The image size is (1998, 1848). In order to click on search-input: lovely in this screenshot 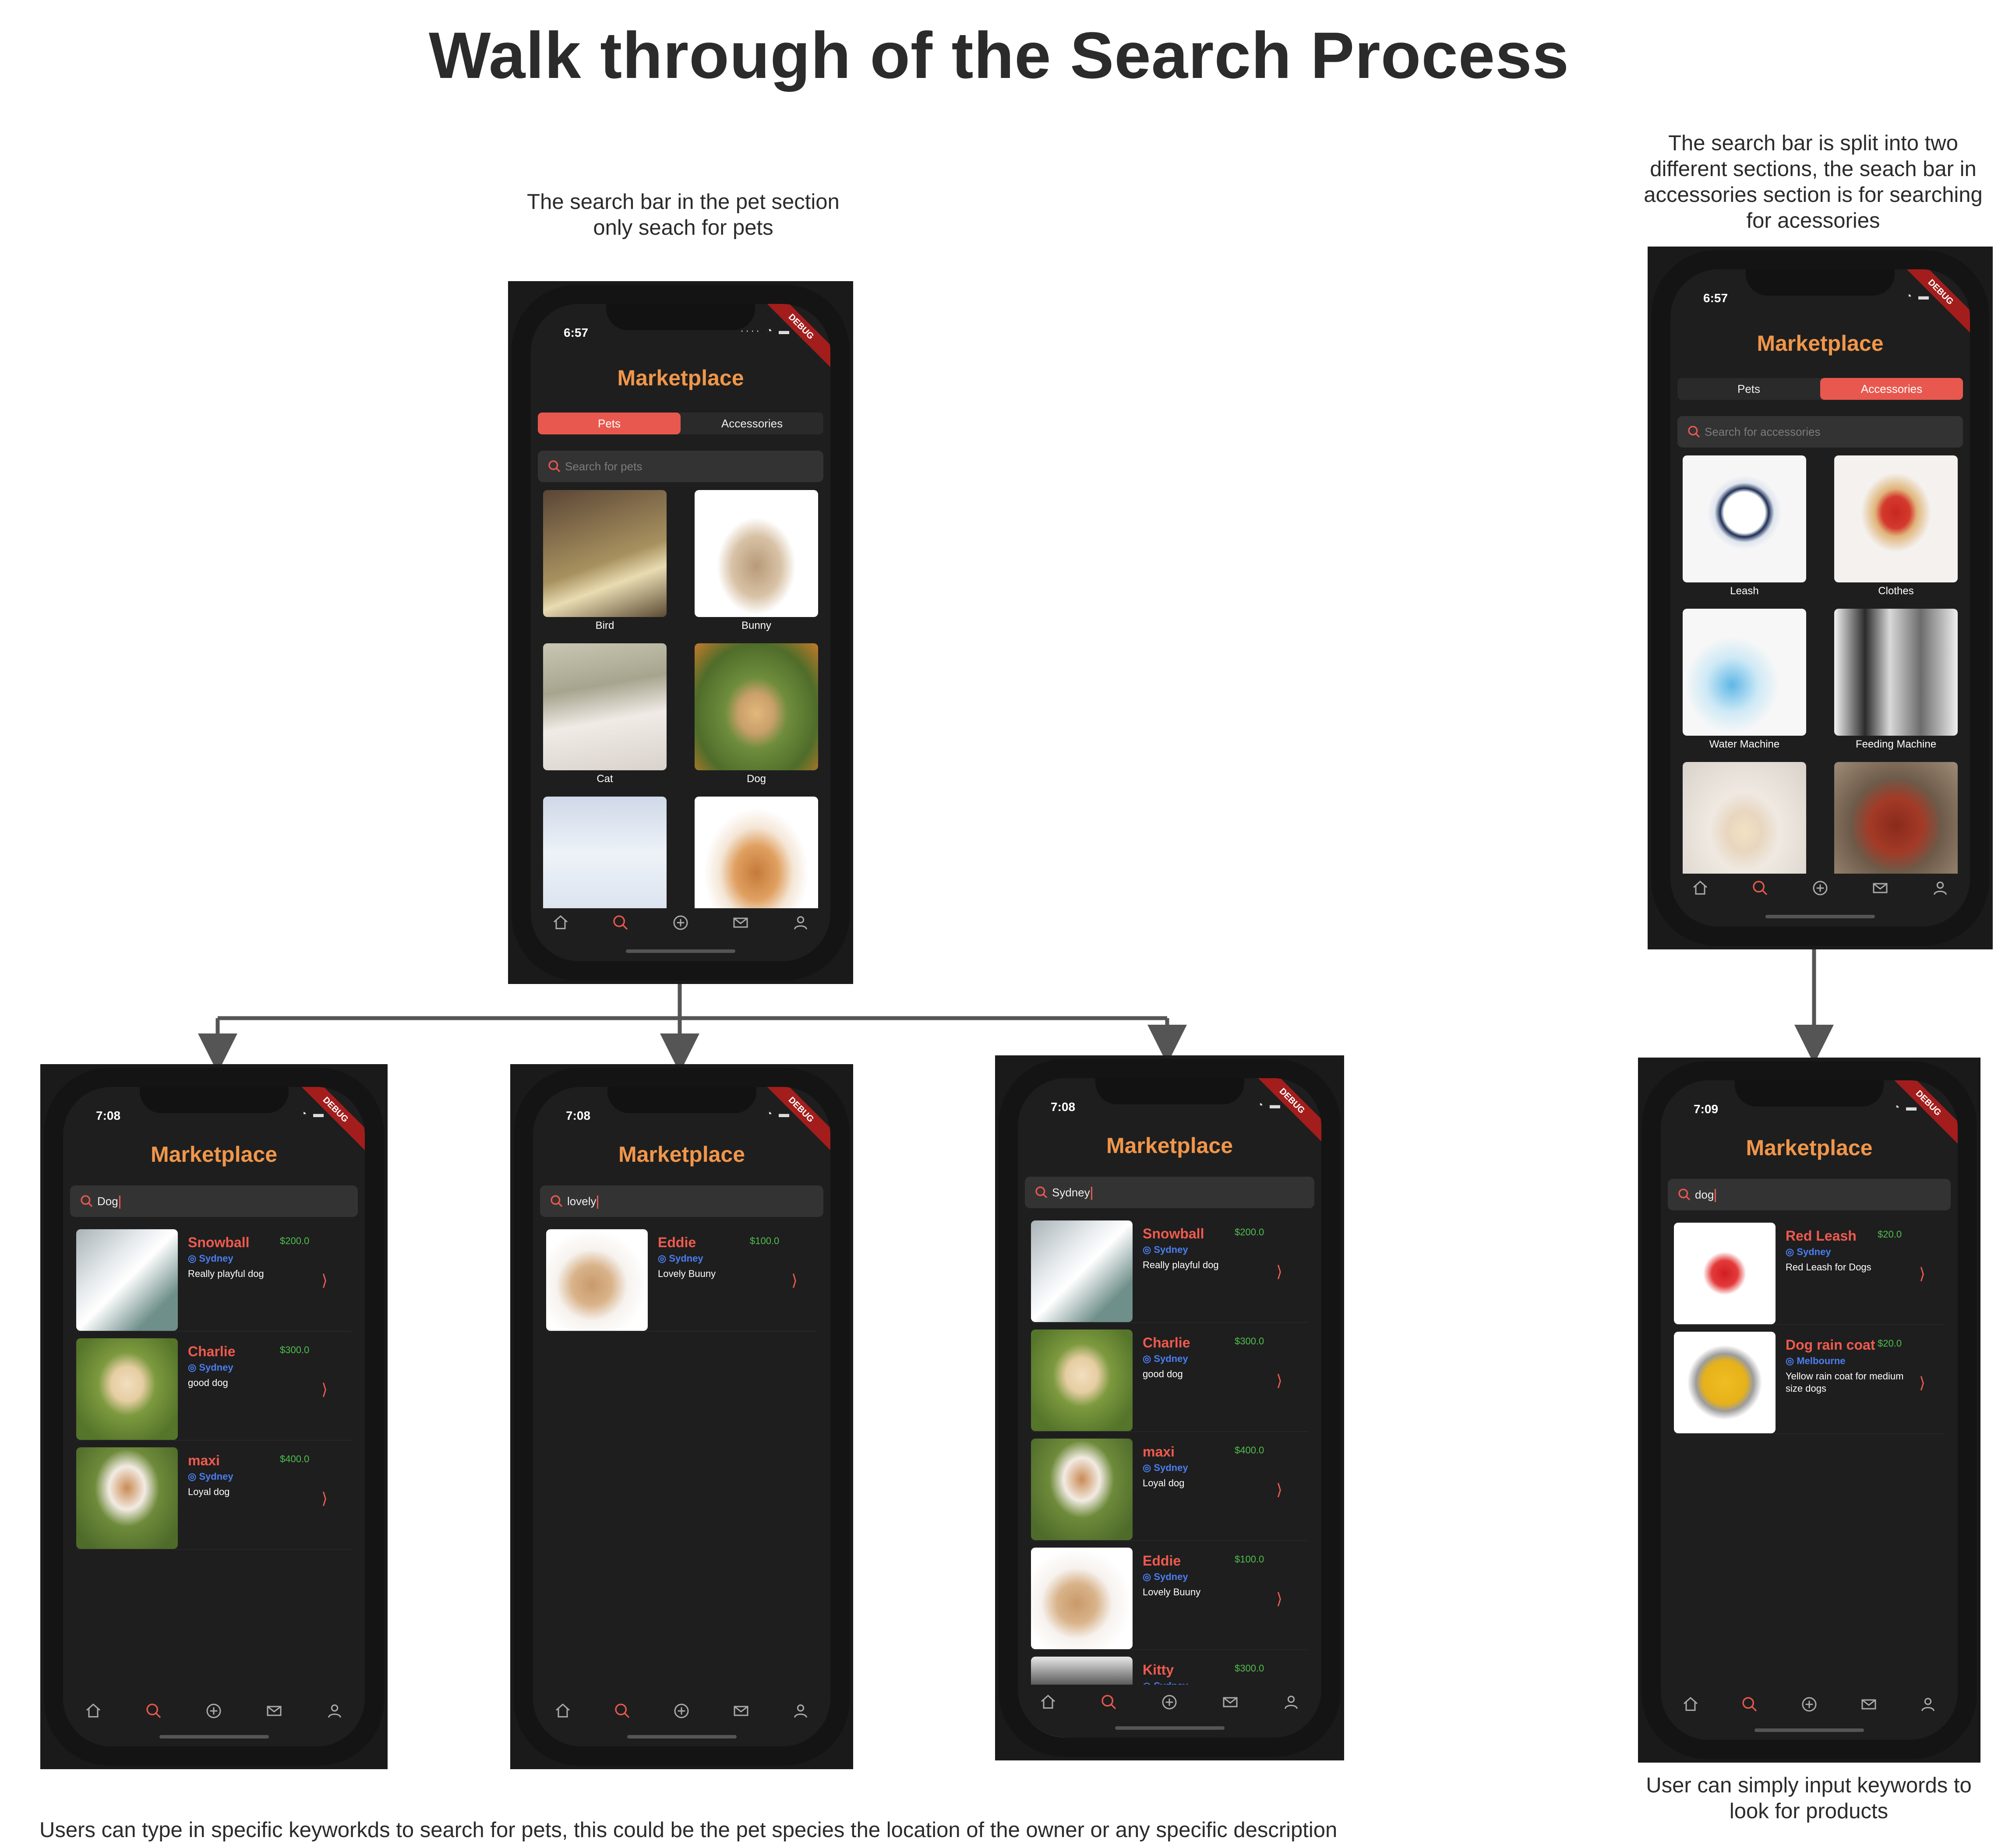, I will do `click(583, 1201)`.